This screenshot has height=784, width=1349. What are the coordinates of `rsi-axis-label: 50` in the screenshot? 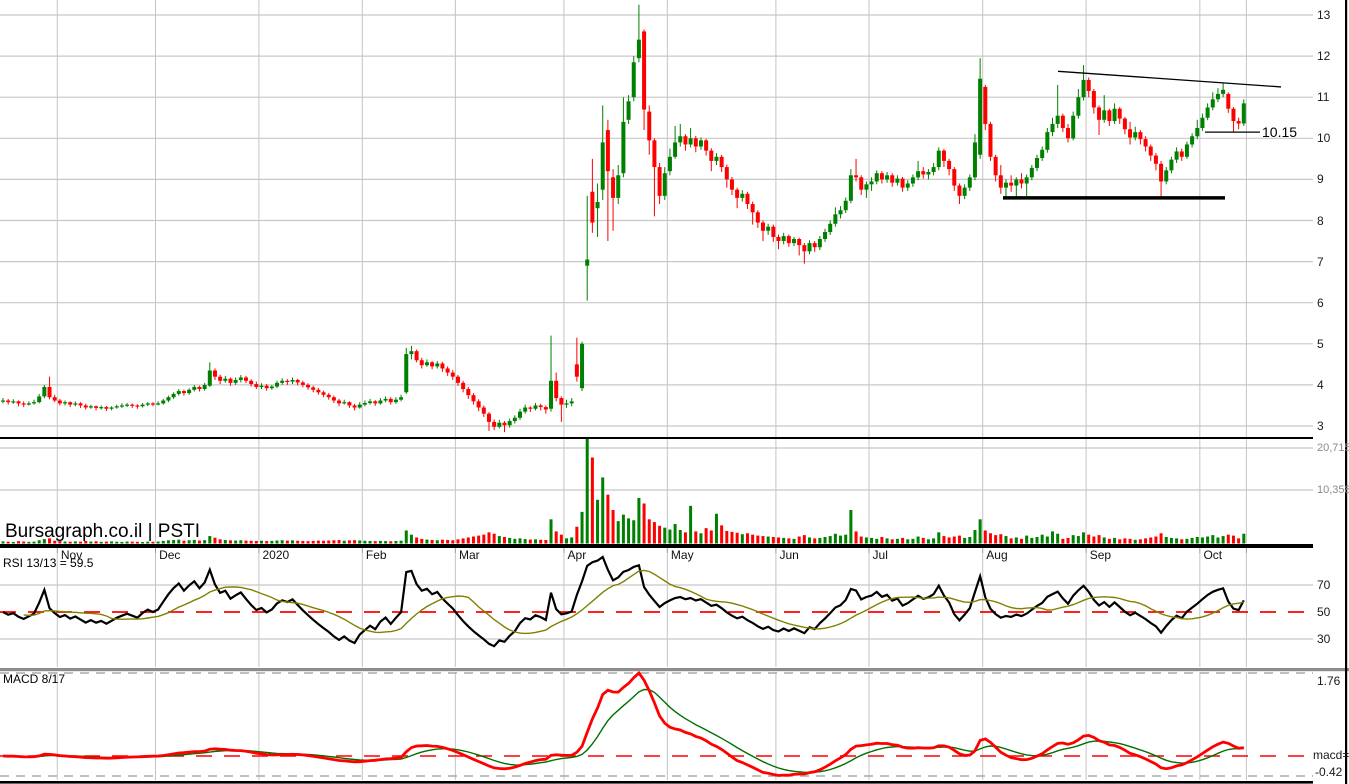 It's located at (1324, 612).